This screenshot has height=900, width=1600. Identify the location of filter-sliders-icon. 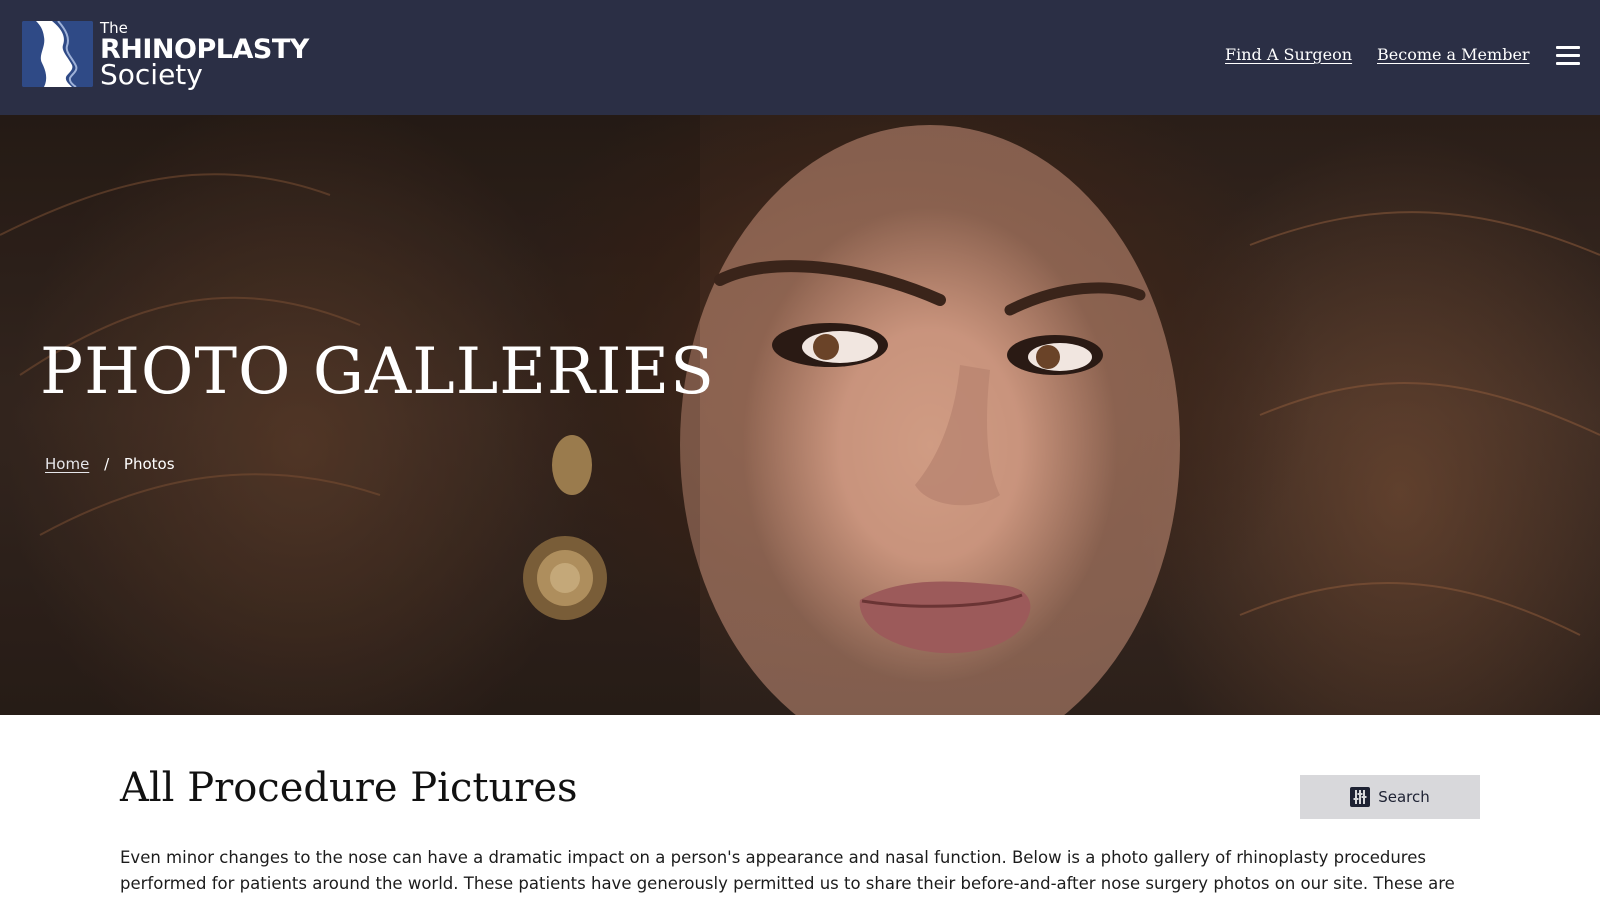
(1360, 797).